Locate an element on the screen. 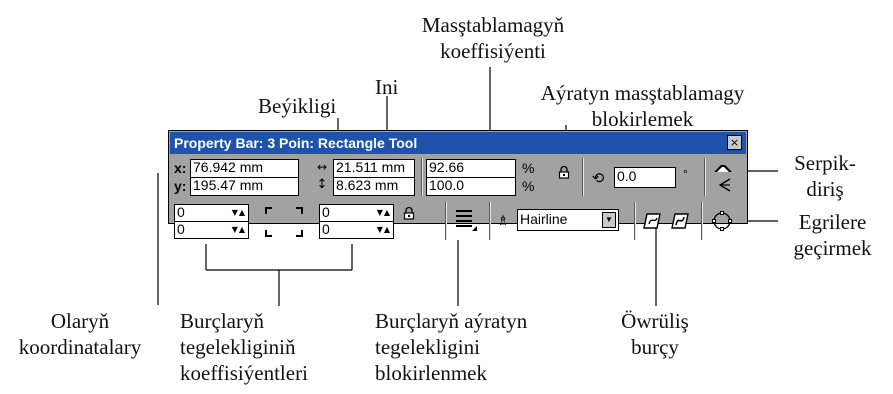  annotation-mirror: Serpik- diriş is located at coordinates (825, 176).